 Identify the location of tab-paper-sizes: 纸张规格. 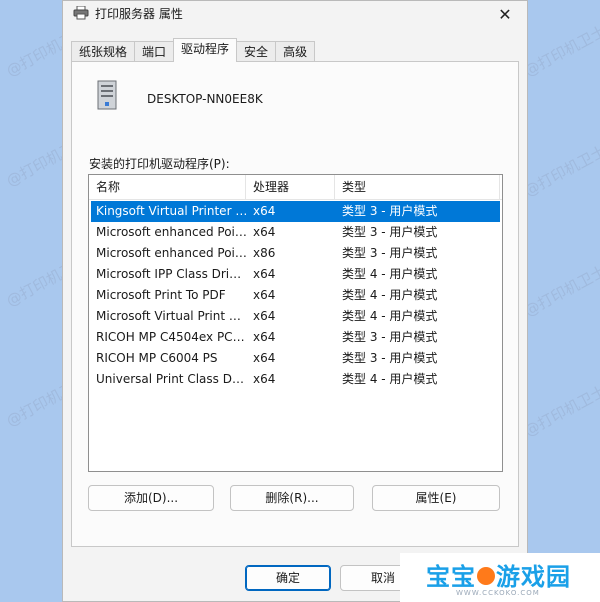
(103, 51).